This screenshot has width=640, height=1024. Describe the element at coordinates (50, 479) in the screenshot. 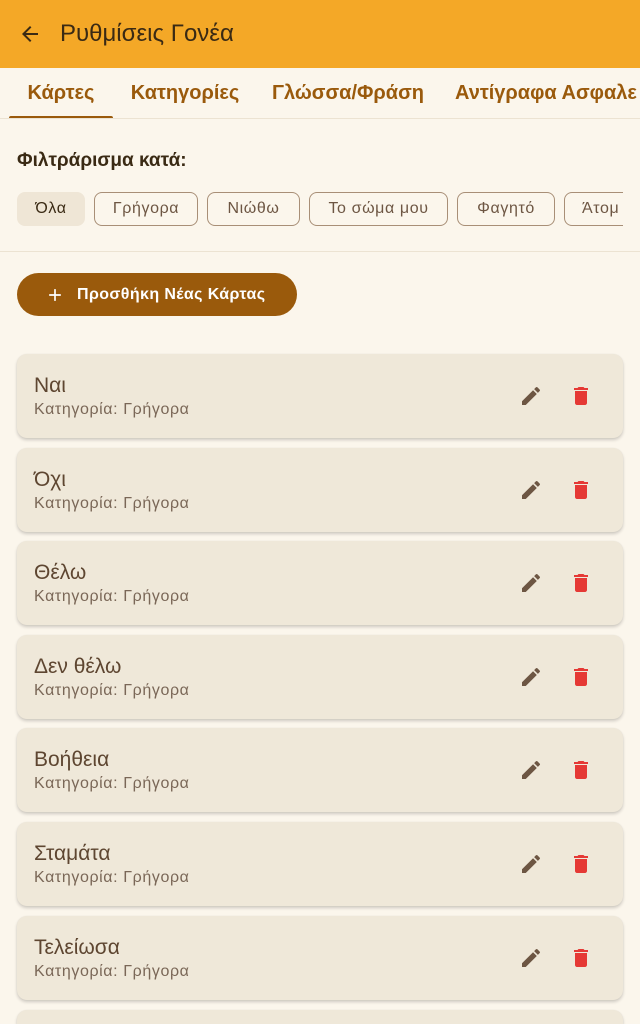

I see `card-title: Όχι` at that location.